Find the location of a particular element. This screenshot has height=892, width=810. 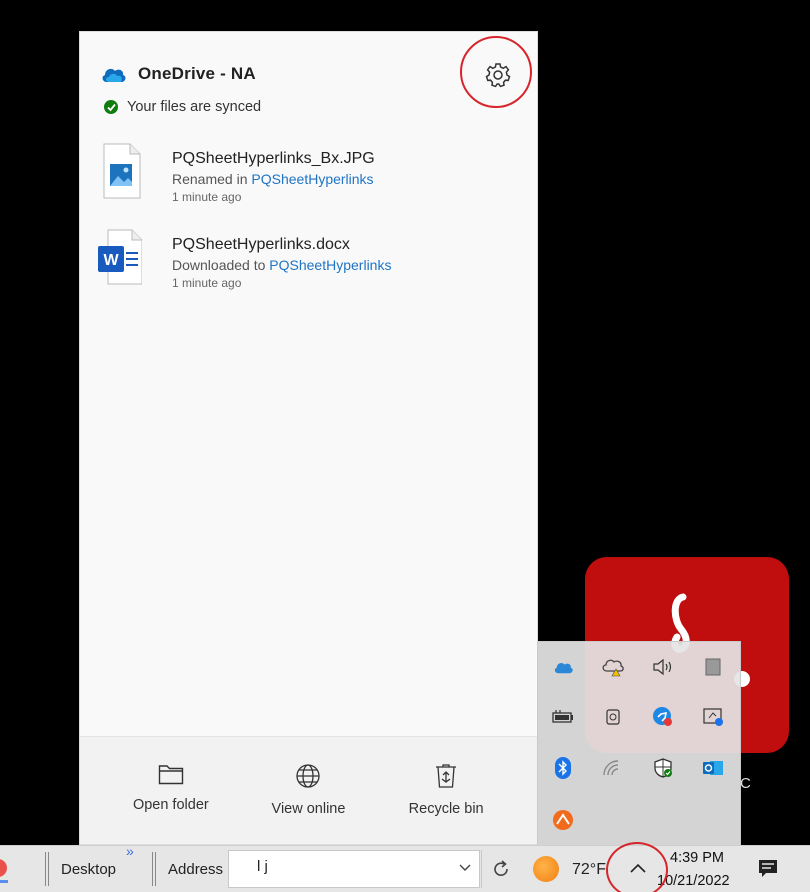

storage-icon is located at coordinates (713, 667).